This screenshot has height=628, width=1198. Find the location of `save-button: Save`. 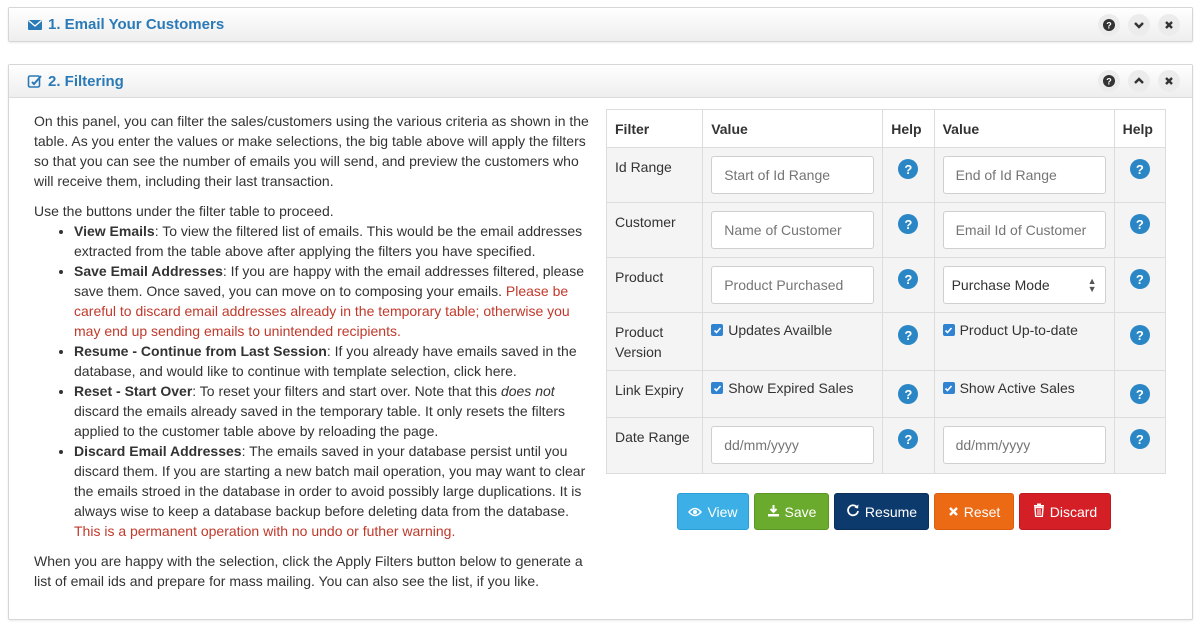

save-button: Save is located at coordinates (791, 511).